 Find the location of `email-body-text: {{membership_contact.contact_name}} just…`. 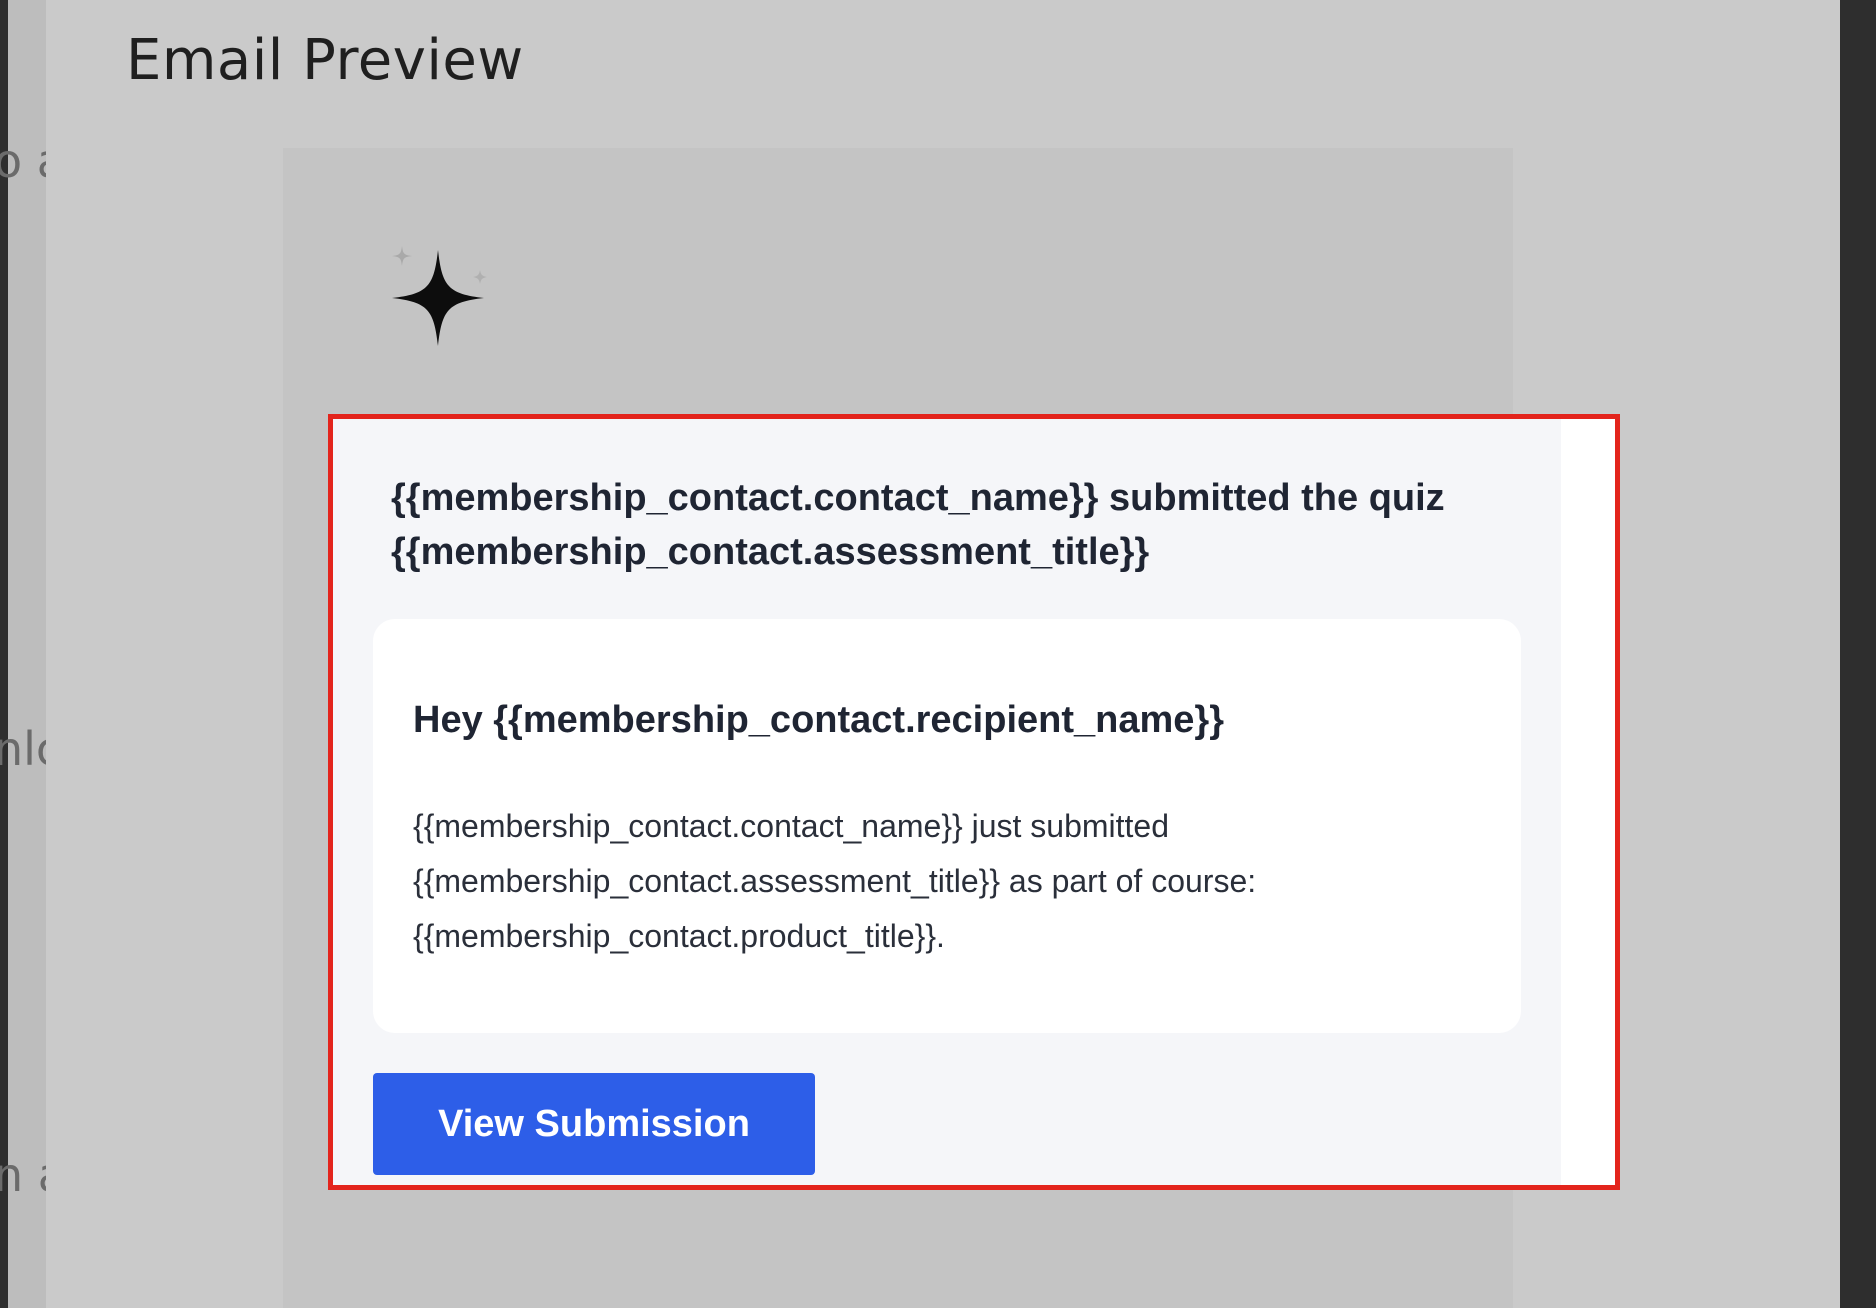

email-body-text: {{membership_contact.contact_name}} just… is located at coordinates (835, 881).